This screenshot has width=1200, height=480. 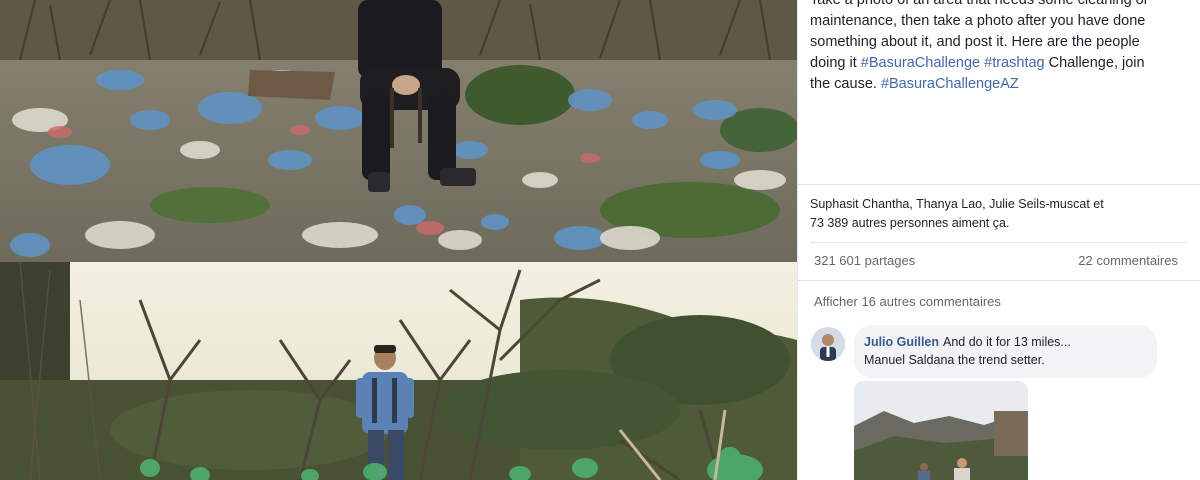 What do you see at coordinates (920, 63) in the screenshot?
I see `hashtag-link: #BasuraChallenge` at bounding box center [920, 63].